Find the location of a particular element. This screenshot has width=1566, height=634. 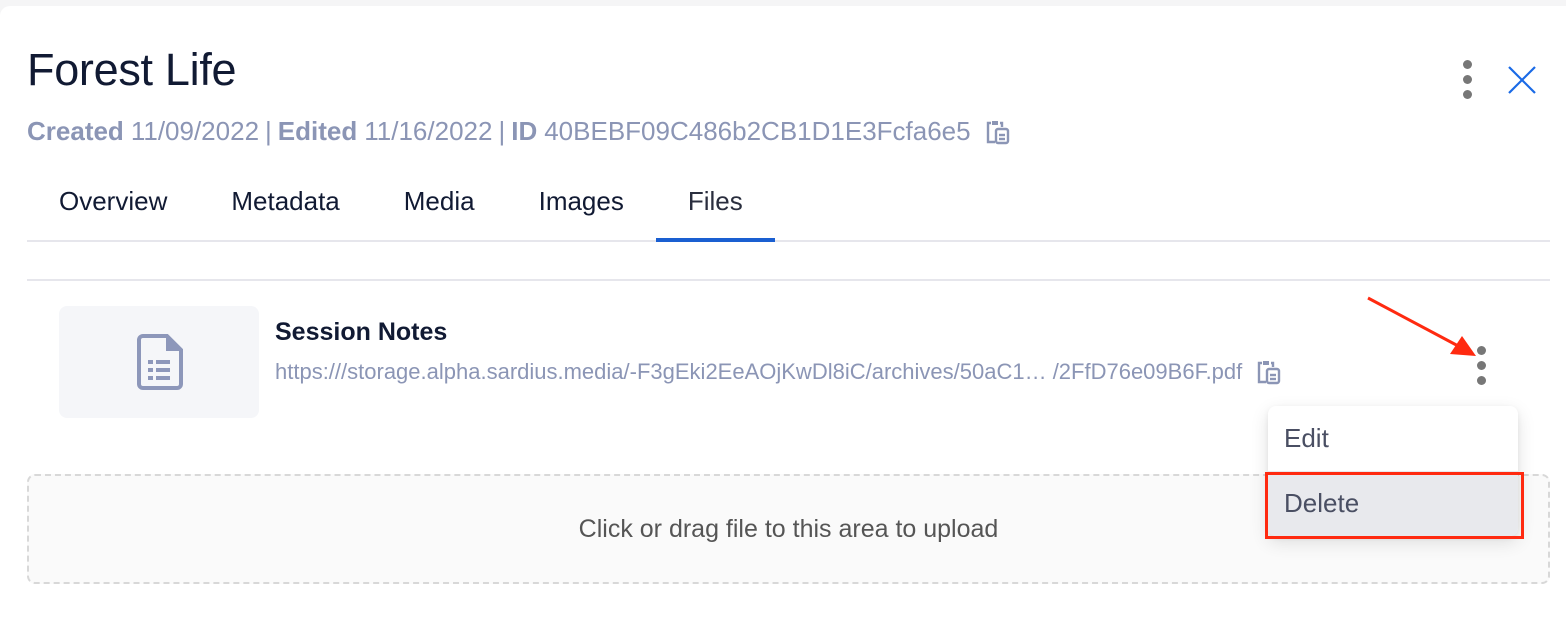

edited-label: Edited is located at coordinates (317, 131).